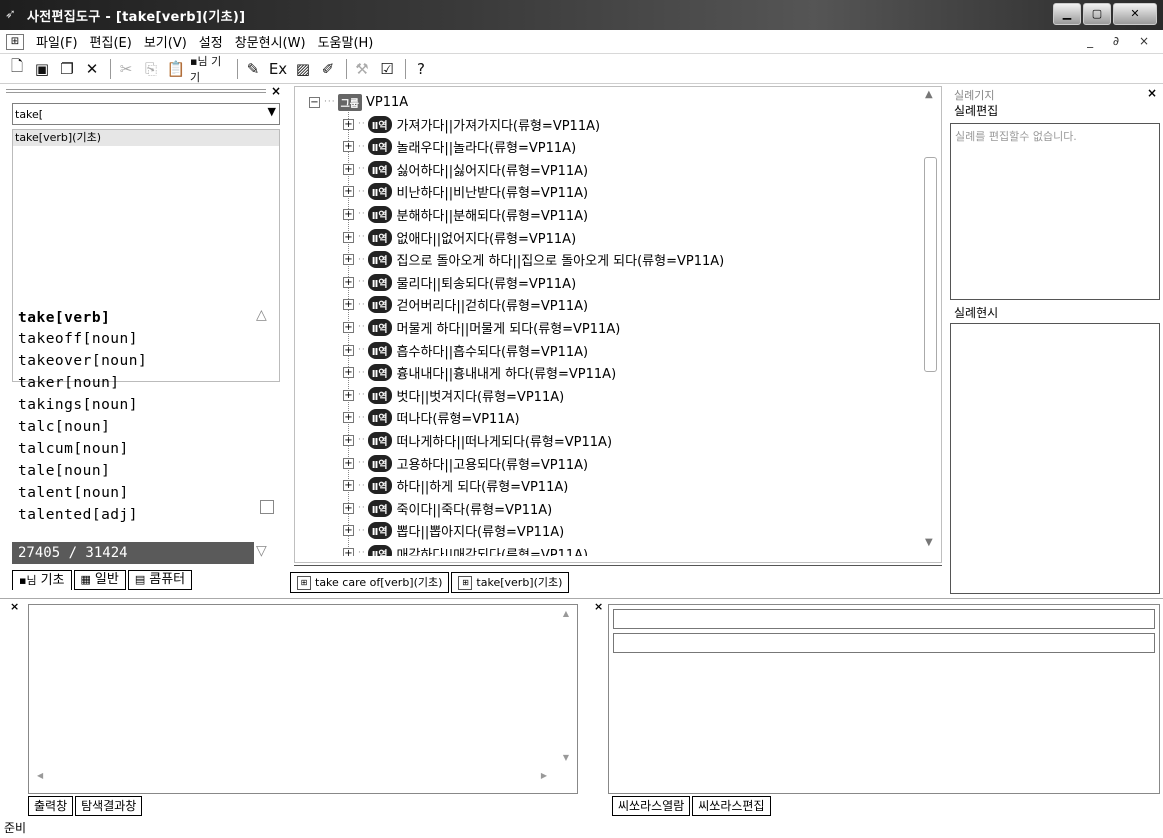 The height and width of the screenshot is (838, 1163). I want to click on tab-search-results: 탐색결과창, so click(109, 806).